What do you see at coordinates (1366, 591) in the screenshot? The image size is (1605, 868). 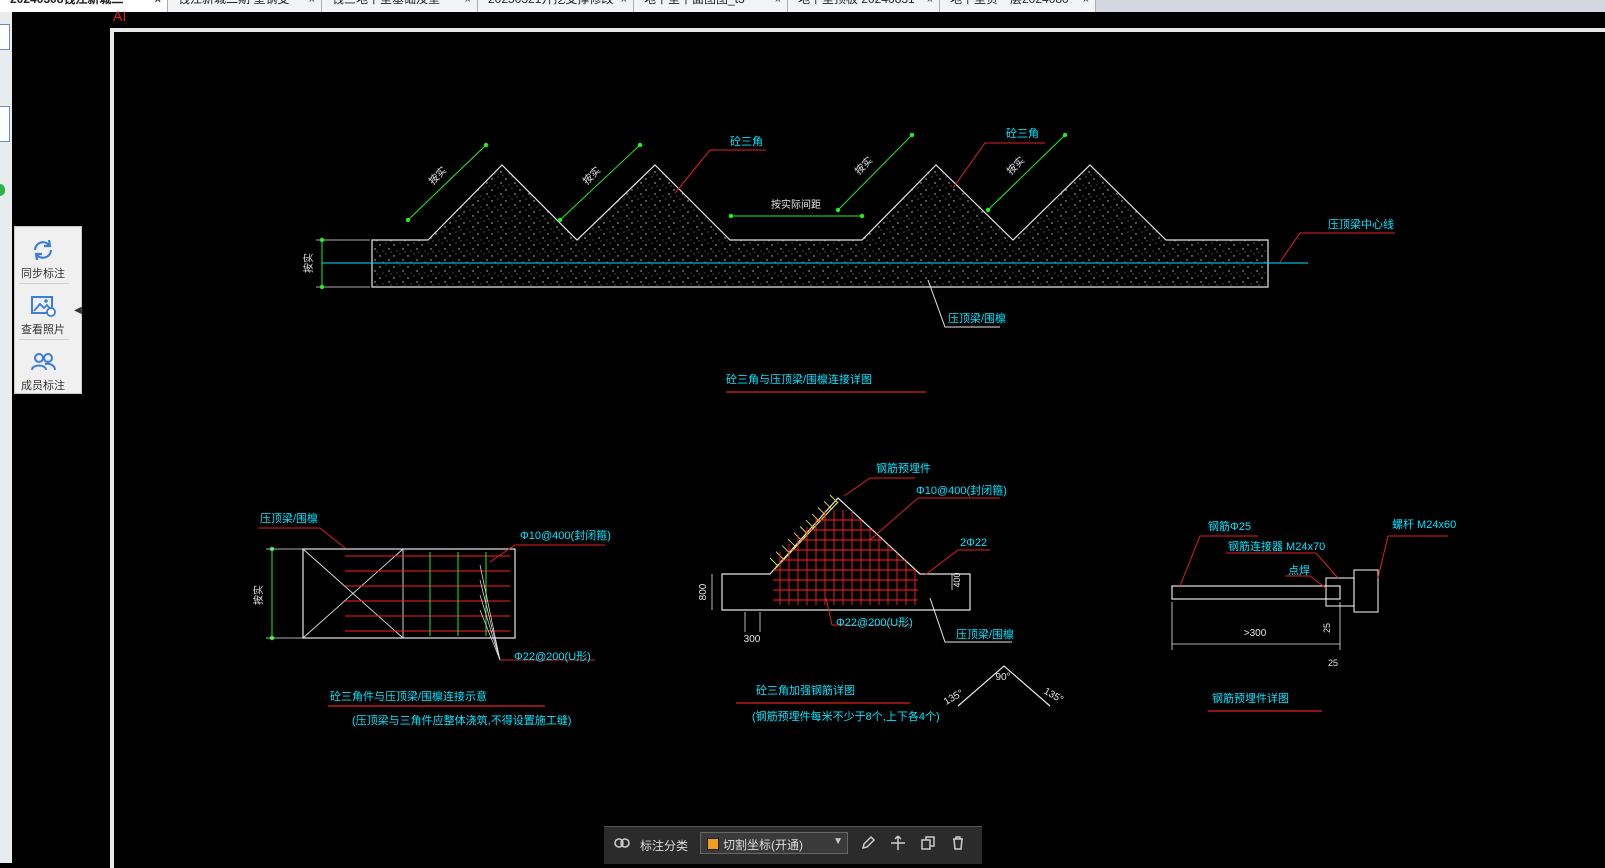 I see `bolt-head` at bounding box center [1366, 591].